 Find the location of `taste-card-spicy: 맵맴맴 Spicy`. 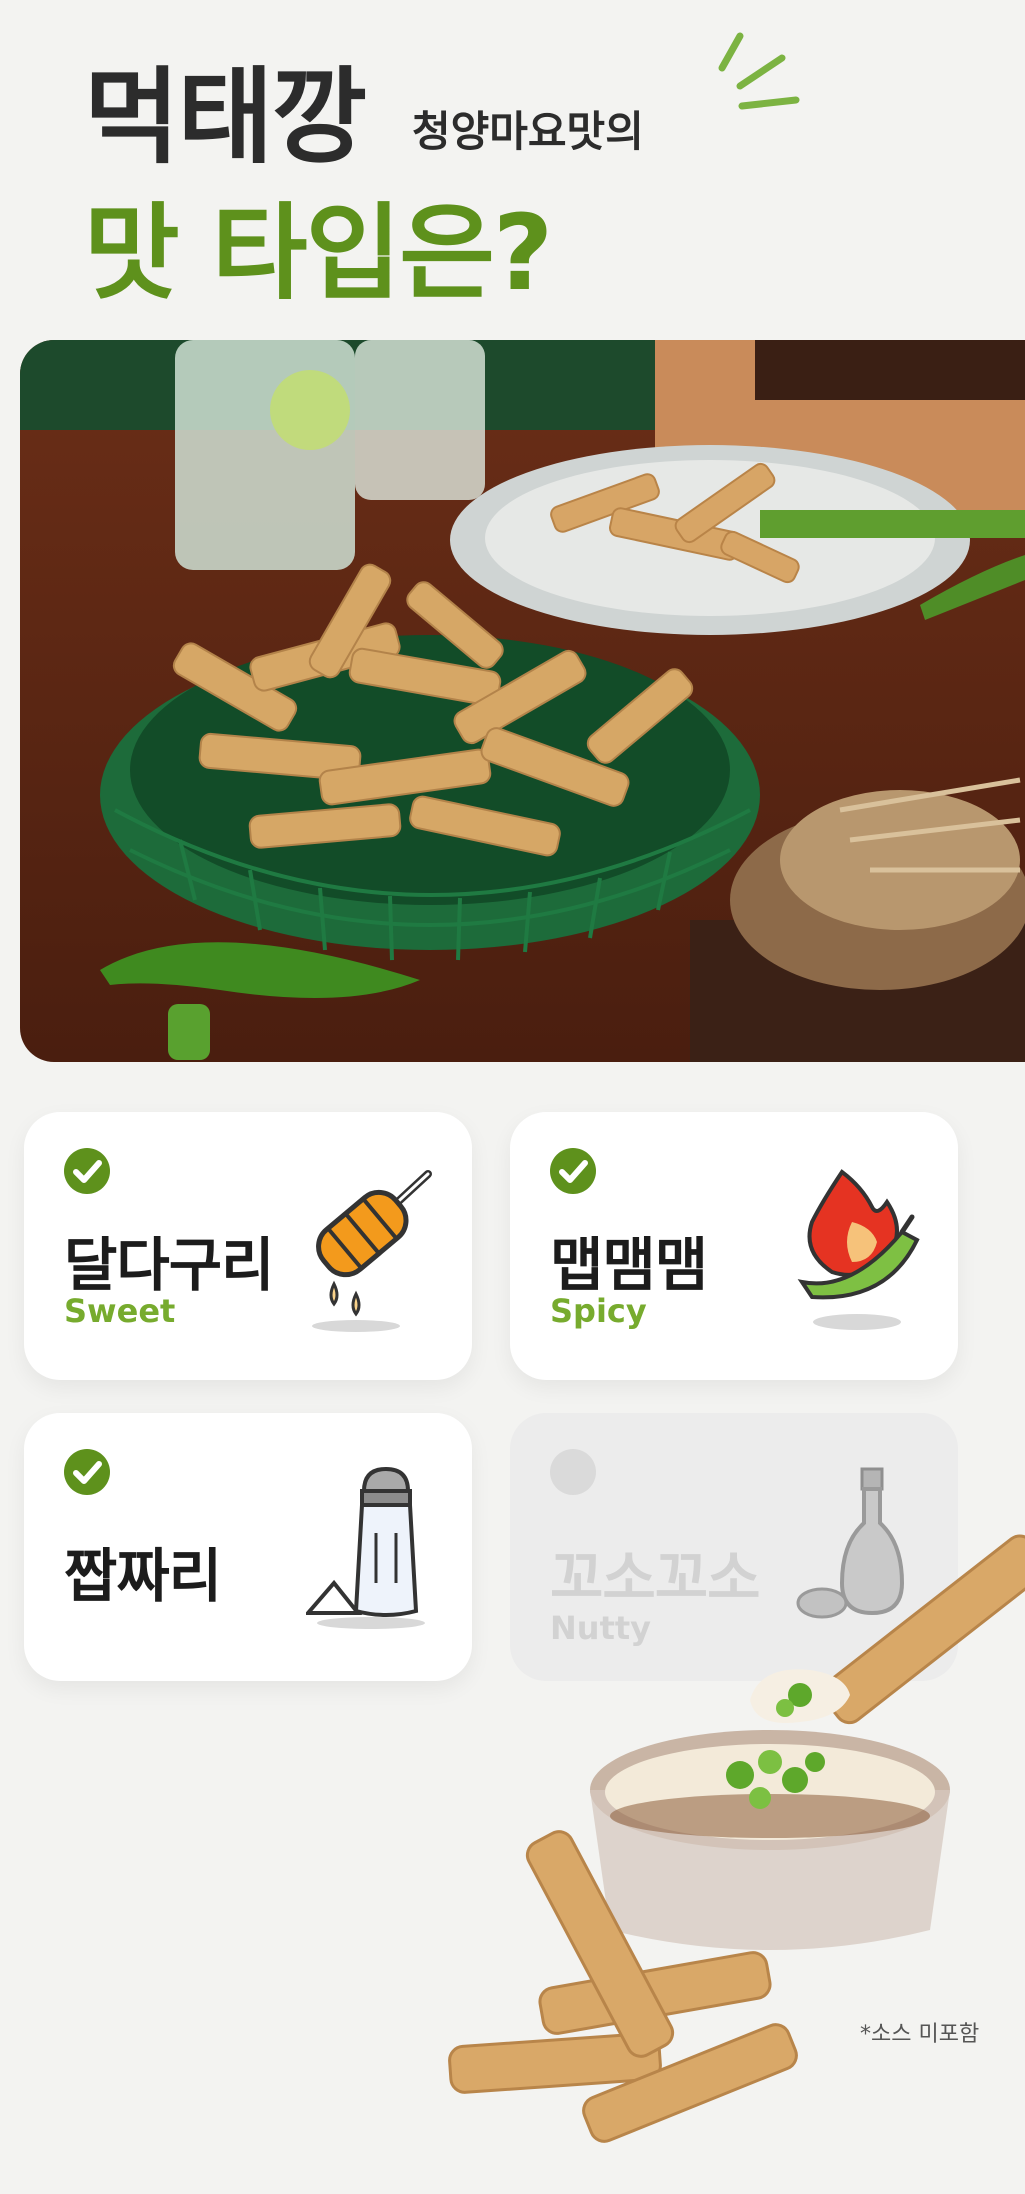

taste-card-spicy: 맵맴맴 Spicy is located at coordinates (734, 1246).